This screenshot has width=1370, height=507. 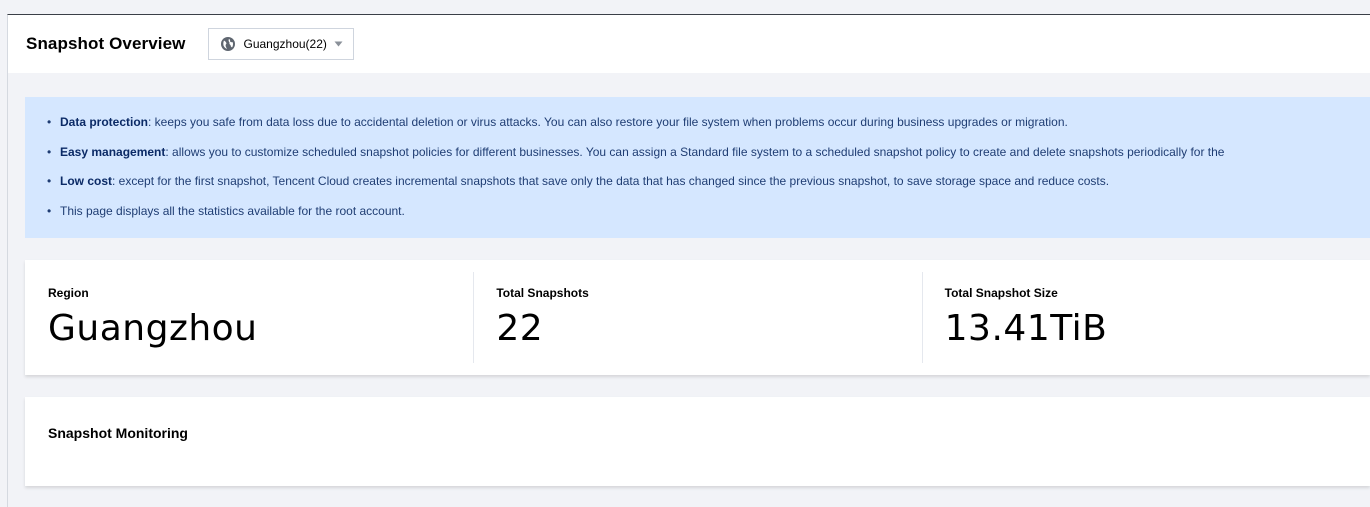 What do you see at coordinates (113, 151) in the screenshot?
I see `info-item-heading: Easy management` at bounding box center [113, 151].